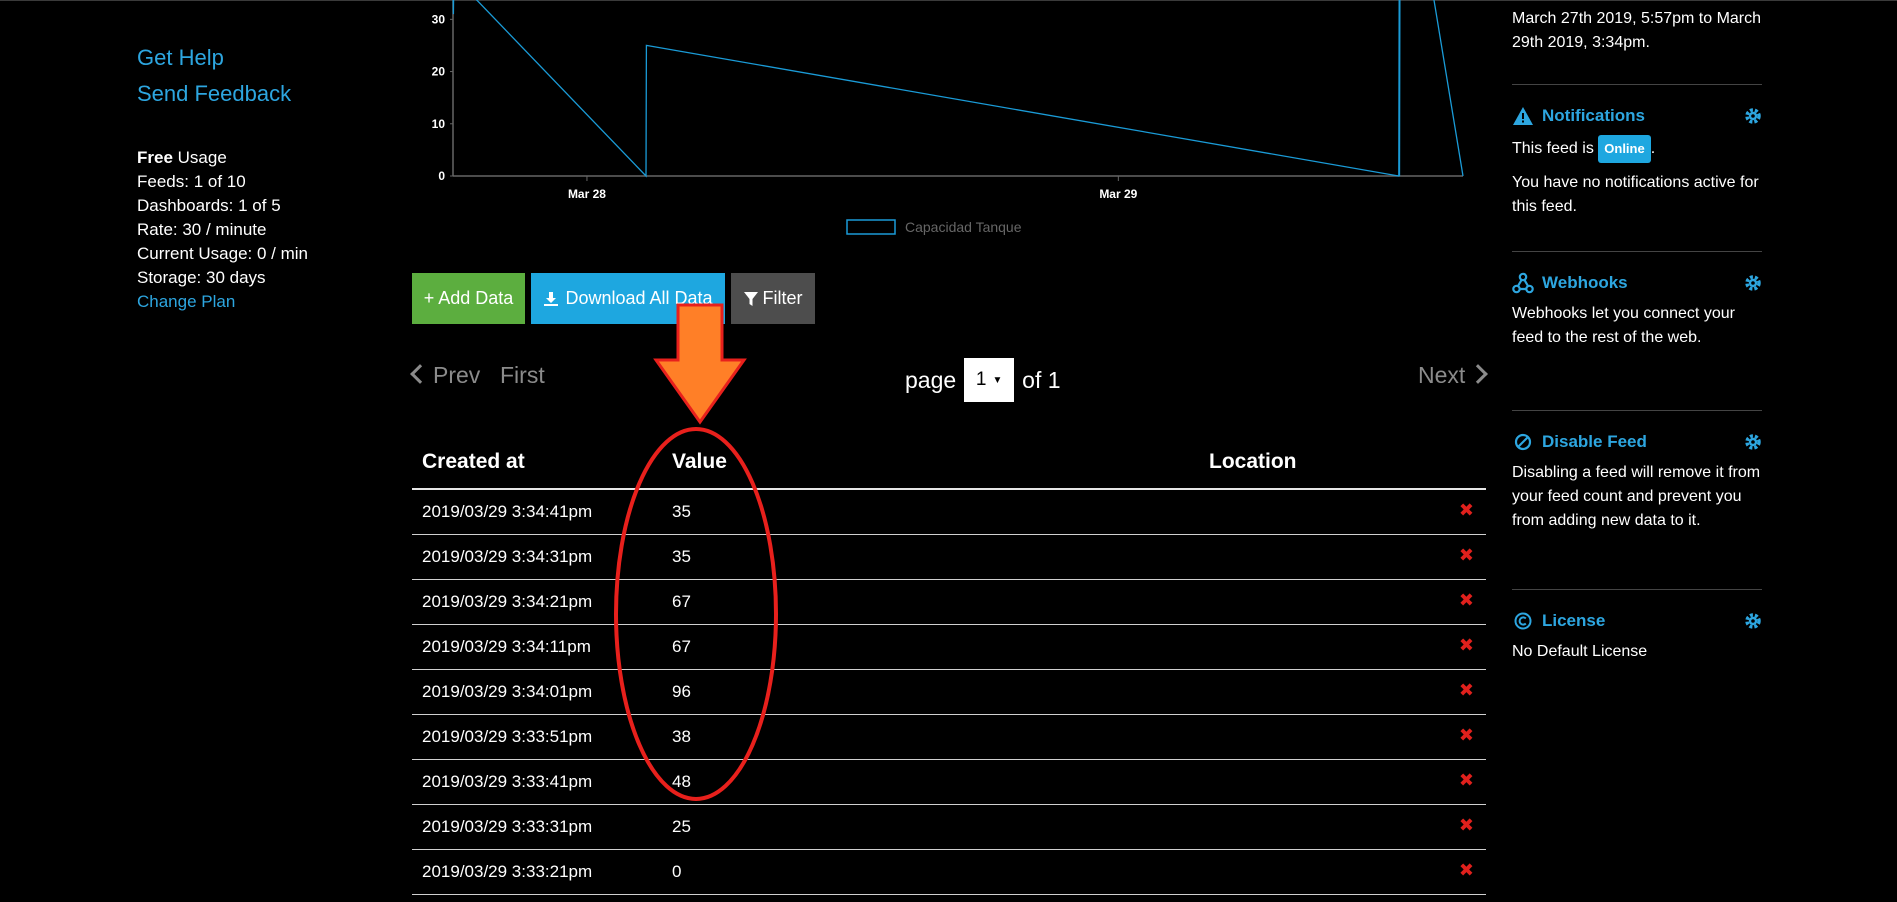 The height and width of the screenshot is (902, 1897). I want to click on value-cell: 0, so click(677, 871).